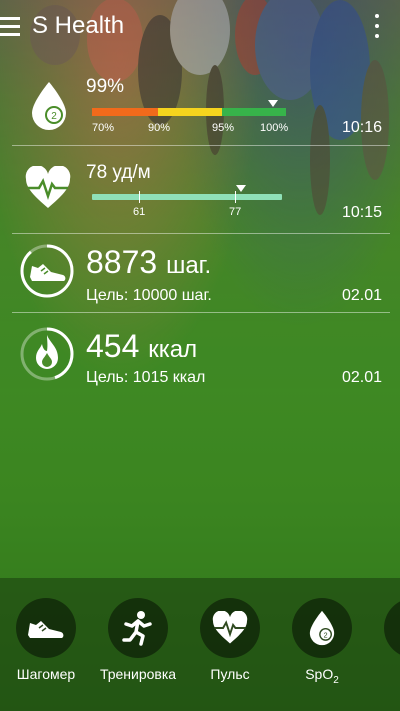  What do you see at coordinates (223, 128) in the screenshot?
I see `spo2-scale-label: 95%` at bounding box center [223, 128].